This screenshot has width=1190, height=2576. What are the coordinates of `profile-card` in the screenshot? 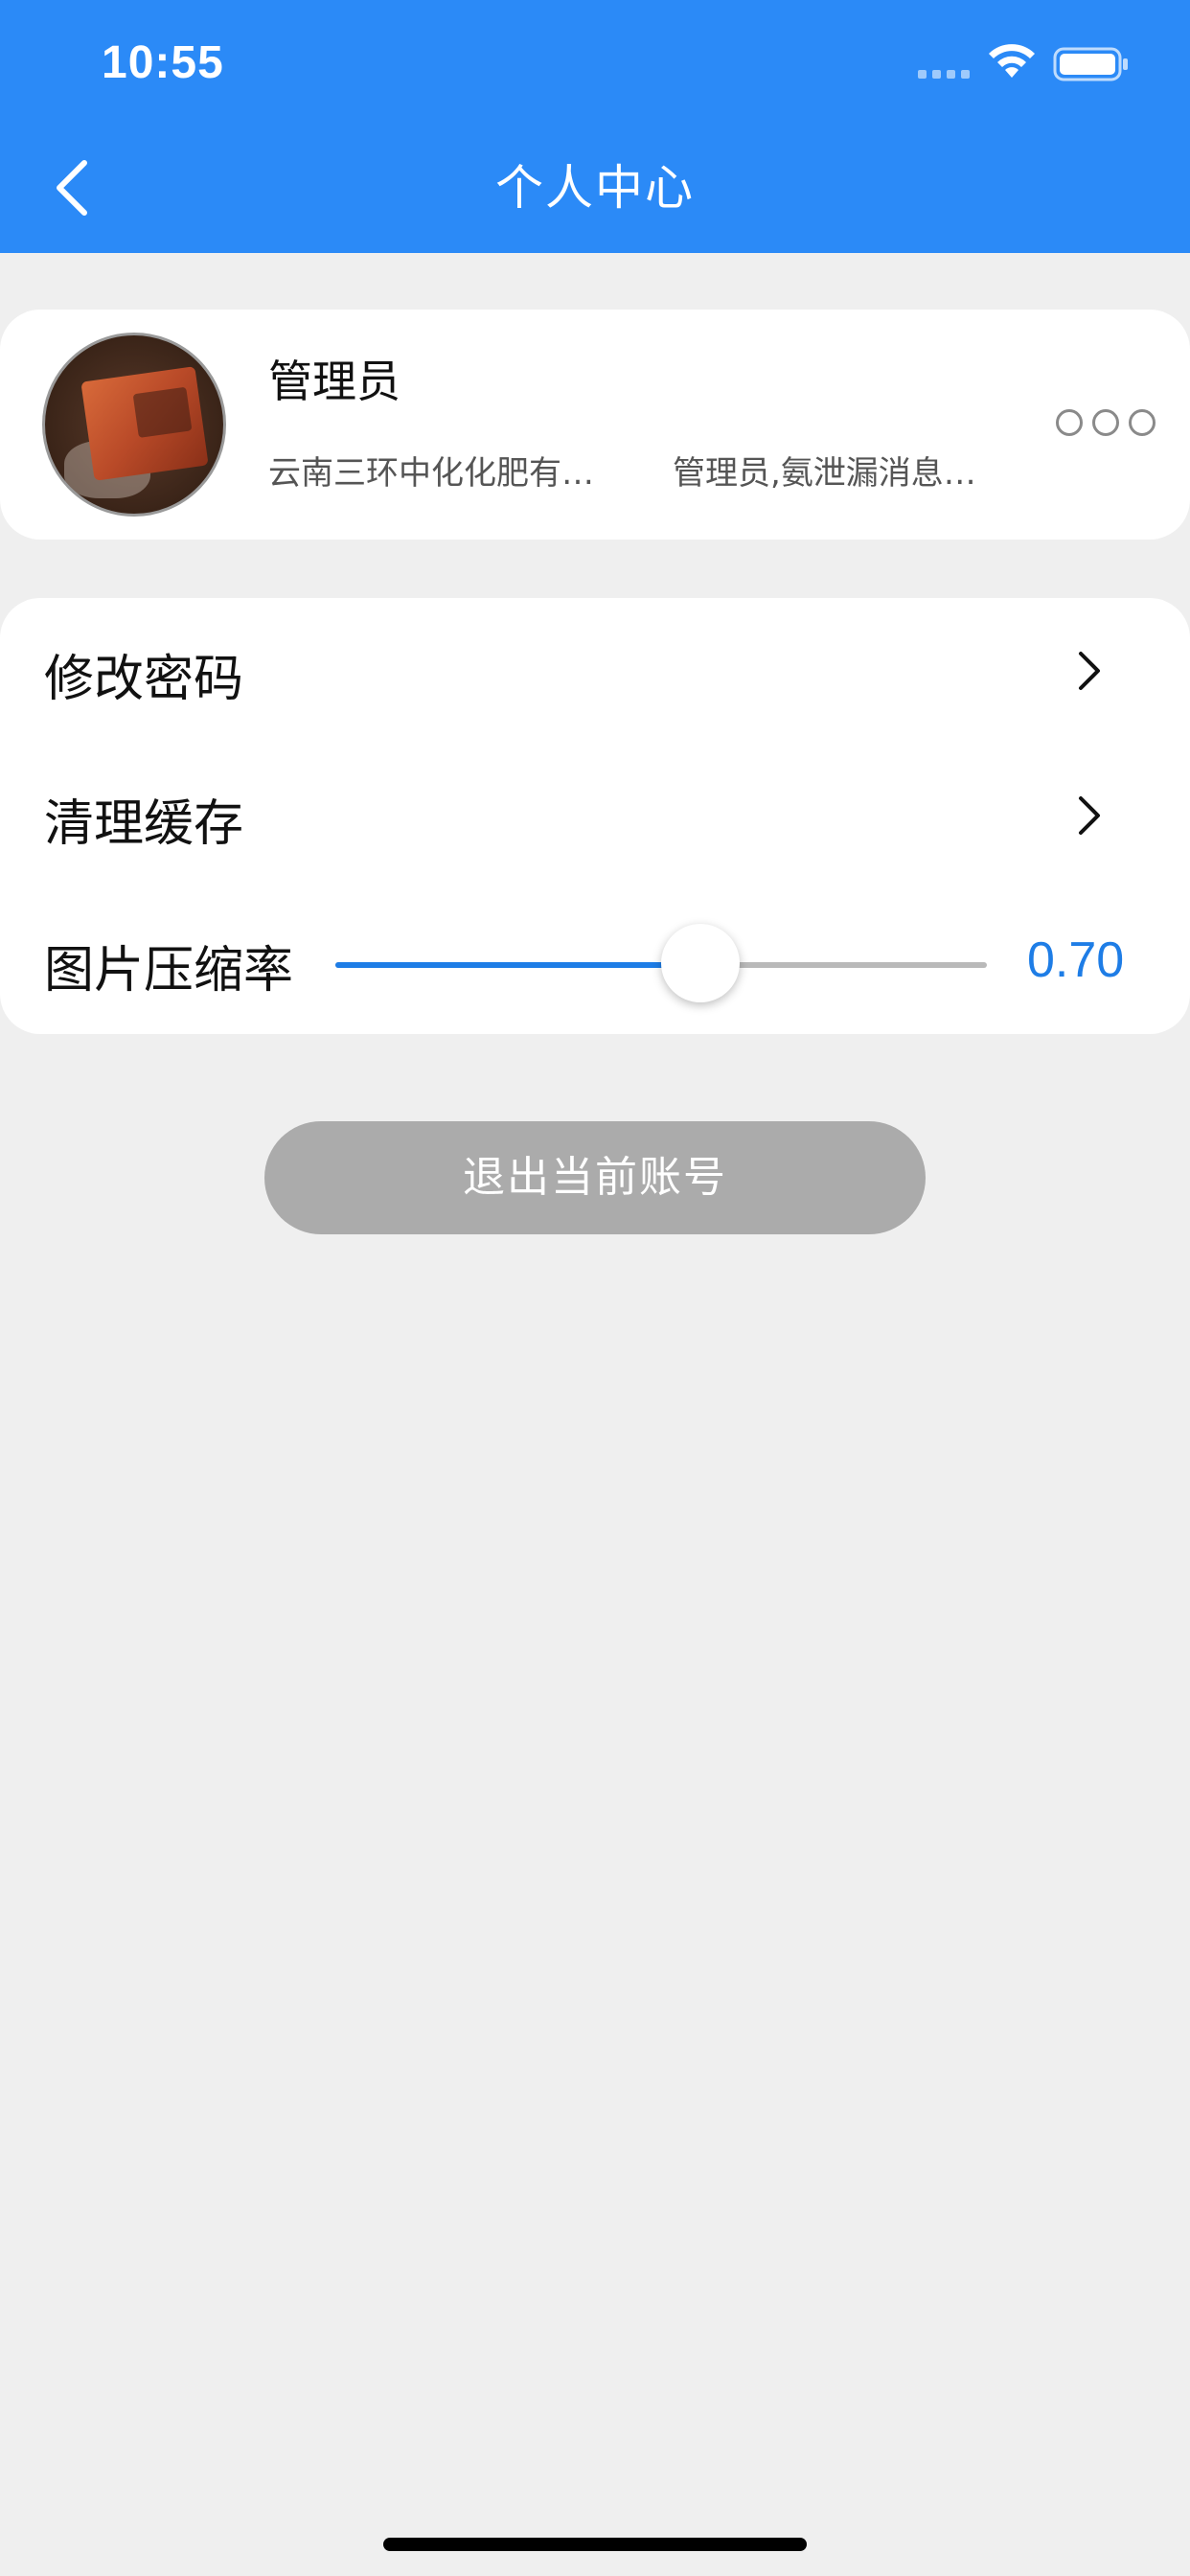 It's located at (595, 425).